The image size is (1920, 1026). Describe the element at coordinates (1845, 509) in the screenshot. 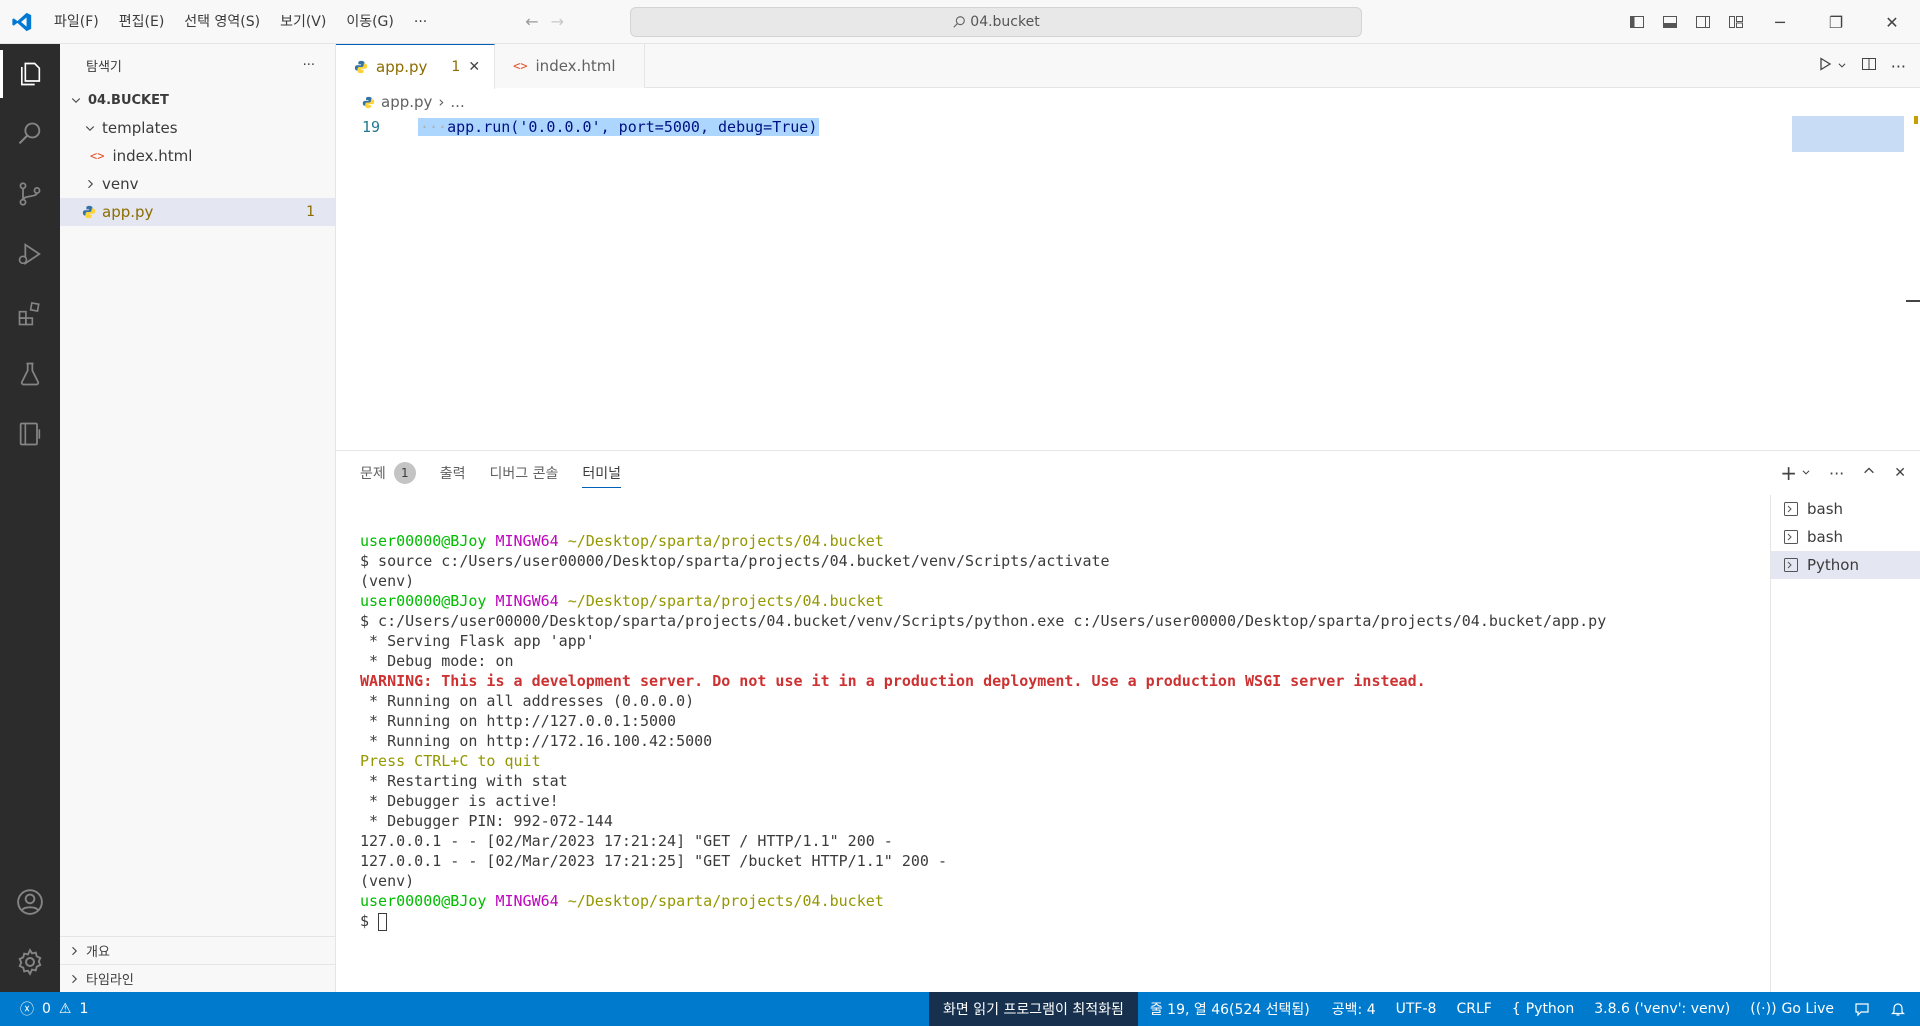

I see `terminal-item-bash-1: bash` at that location.